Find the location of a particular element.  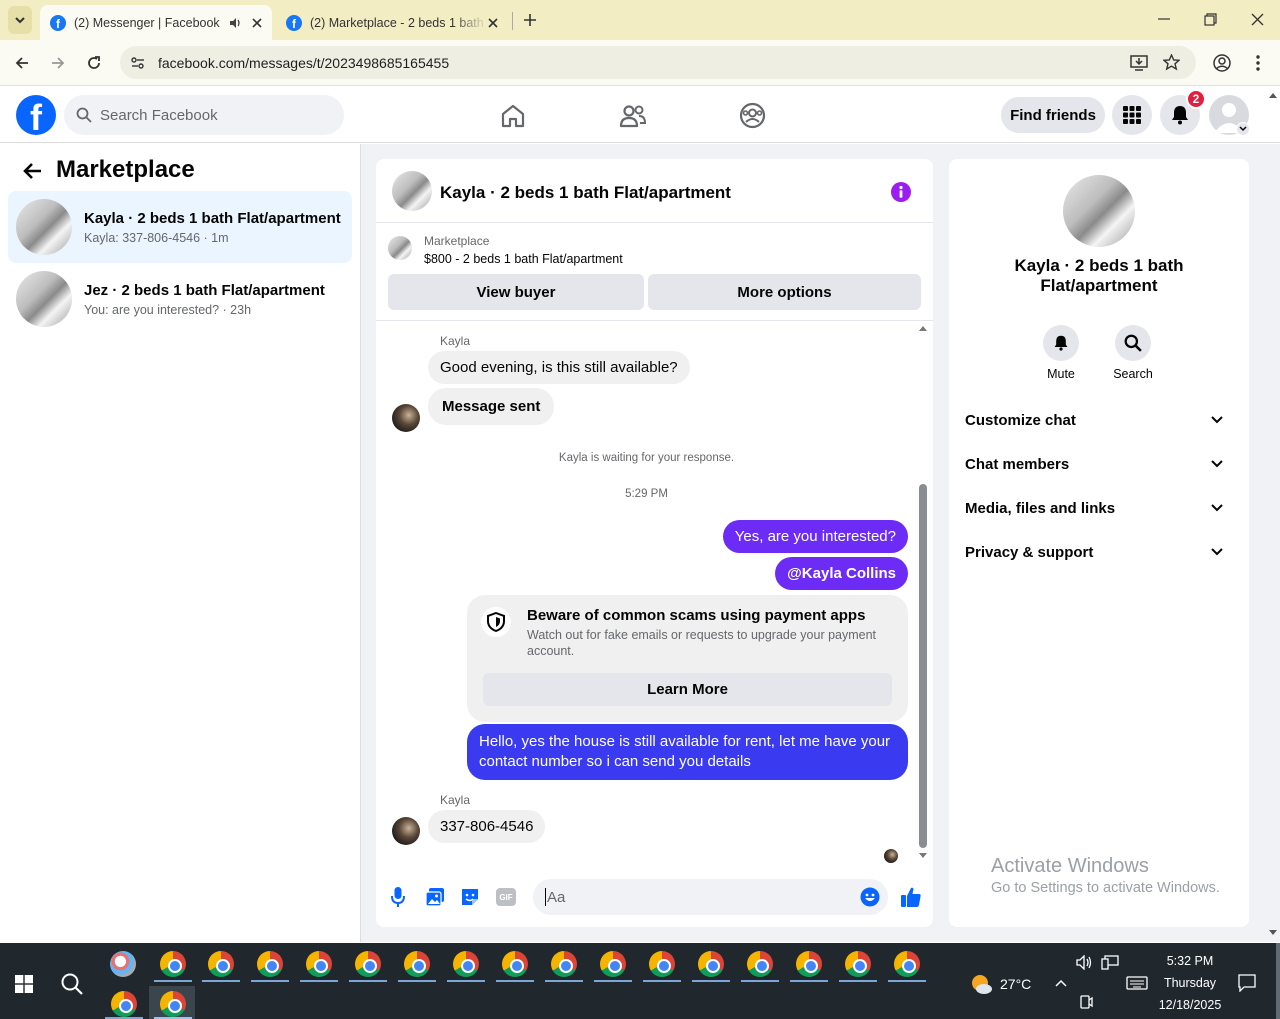

message-input: Aa is located at coordinates (710, 897).